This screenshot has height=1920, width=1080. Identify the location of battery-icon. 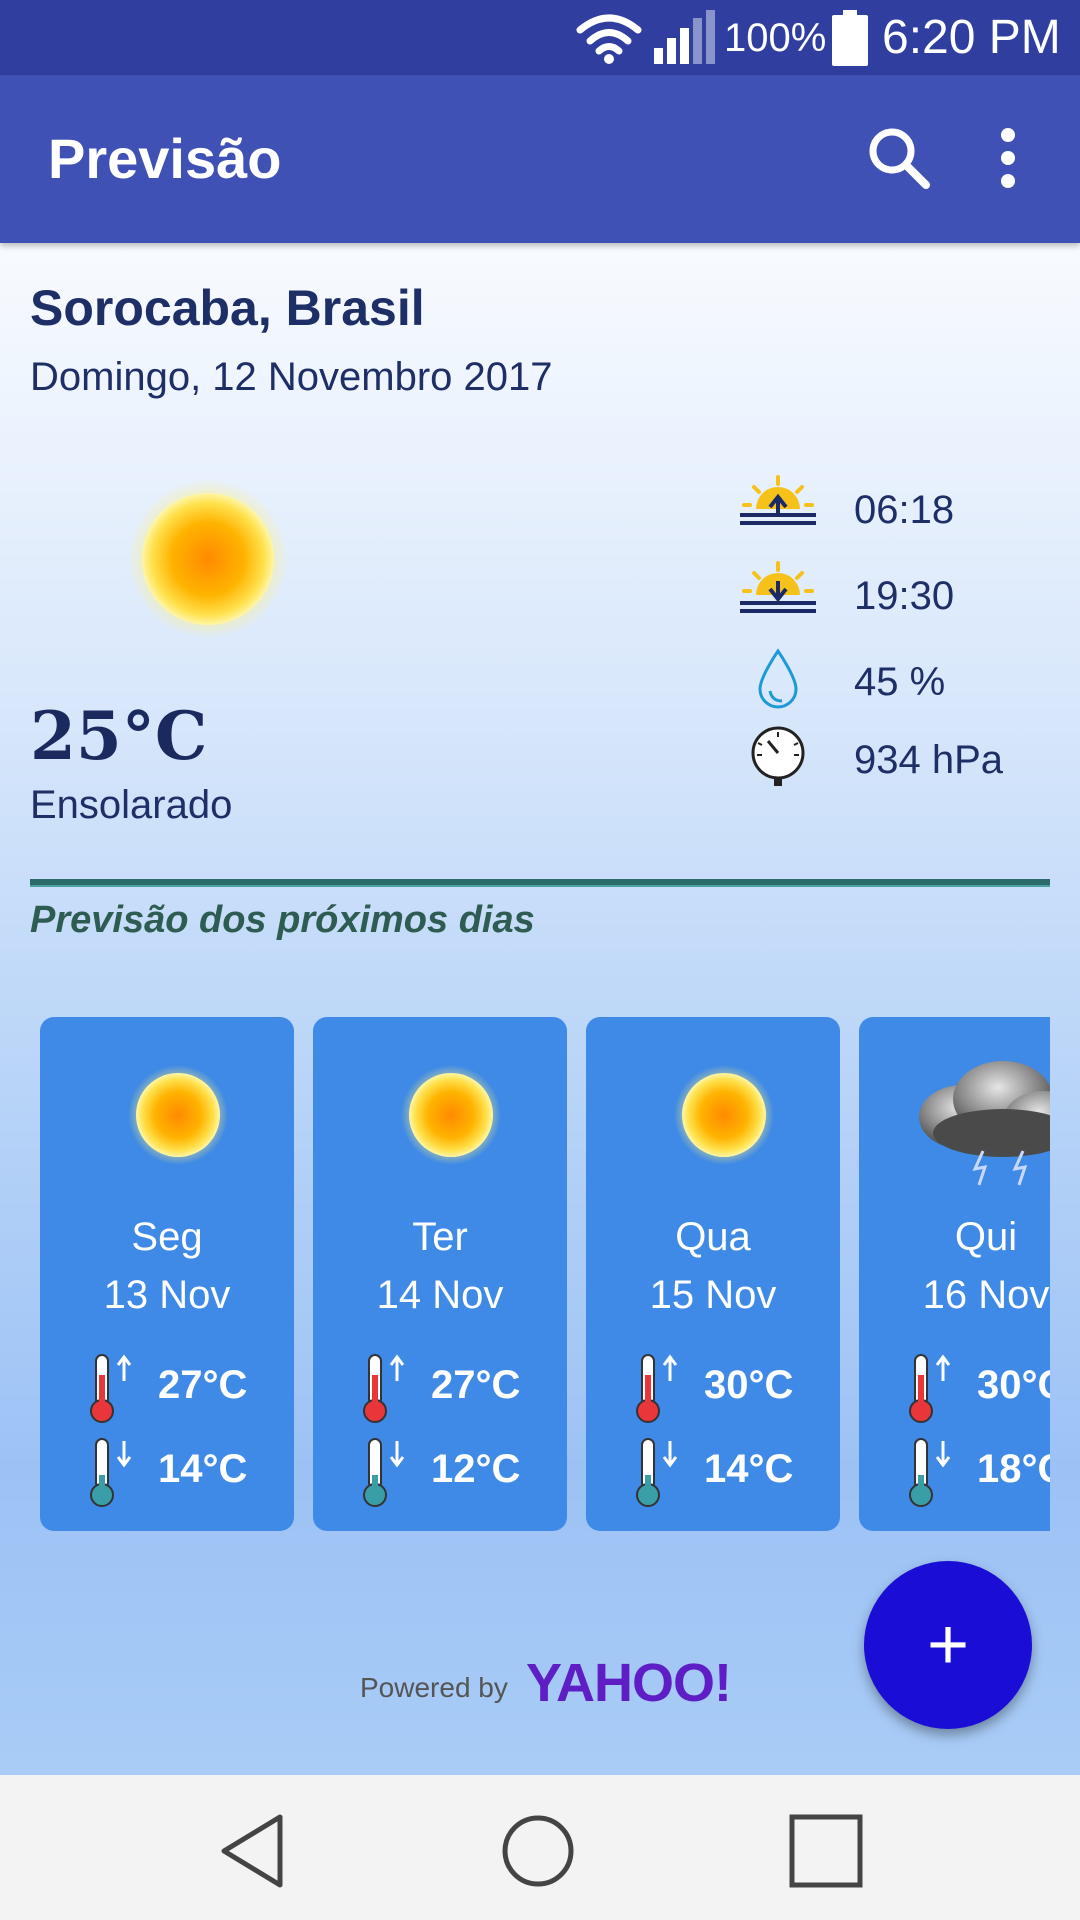
(850, 38).